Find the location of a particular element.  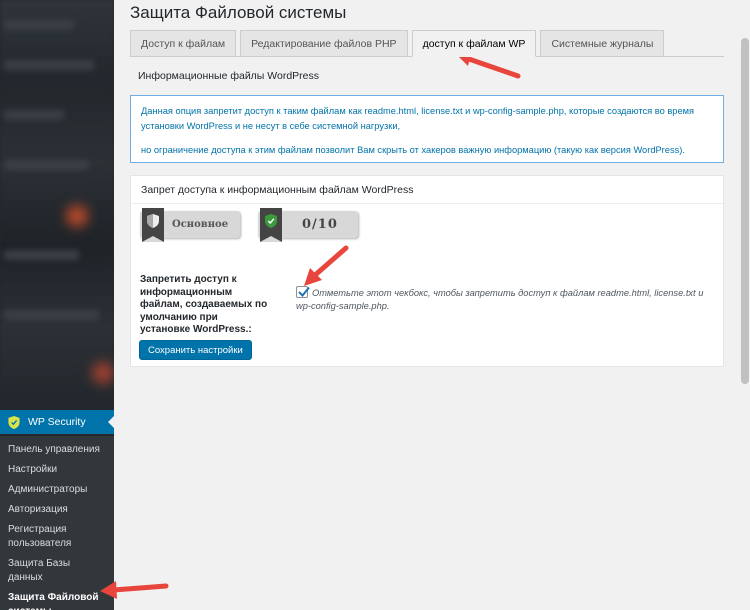

tab-system-logs: Системные журналы is located at coordinates (602, 43).